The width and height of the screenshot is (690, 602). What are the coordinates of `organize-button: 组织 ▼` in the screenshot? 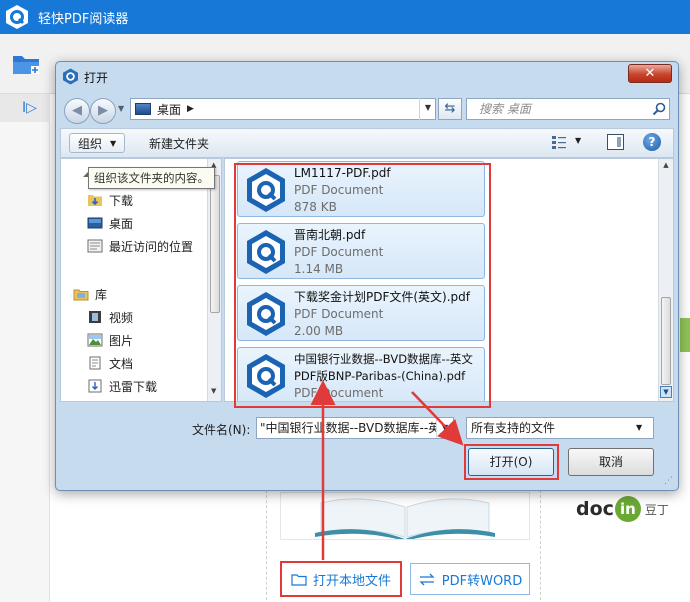 It's located at (97, 143).